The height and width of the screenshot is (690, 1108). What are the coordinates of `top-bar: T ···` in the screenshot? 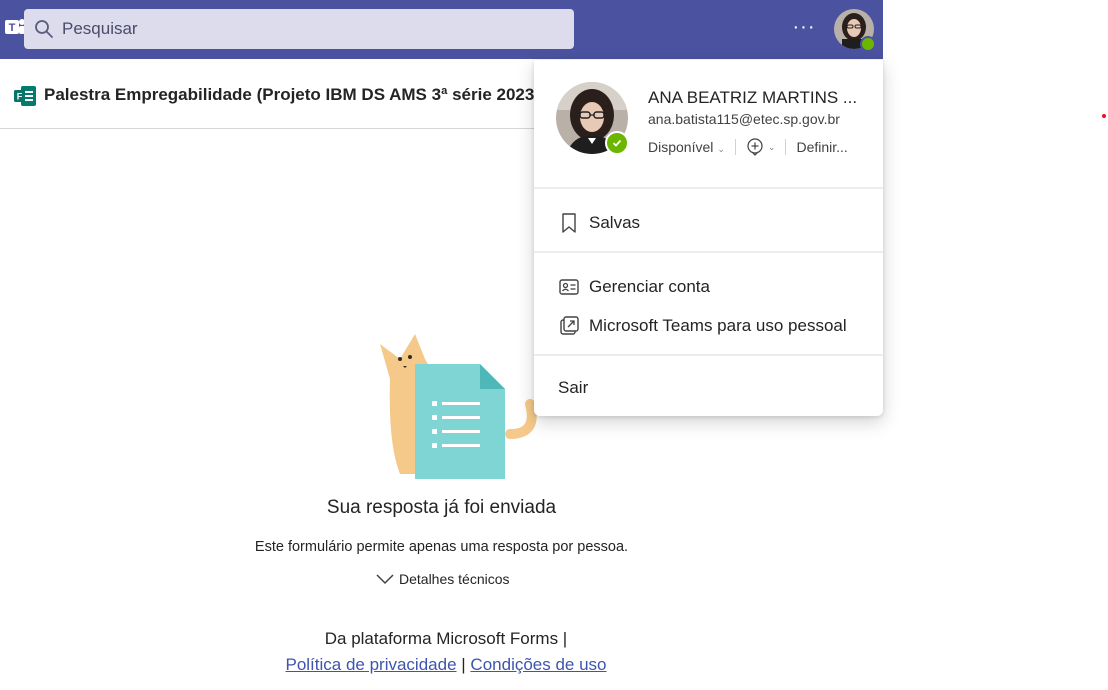 It's located at (441, 29).